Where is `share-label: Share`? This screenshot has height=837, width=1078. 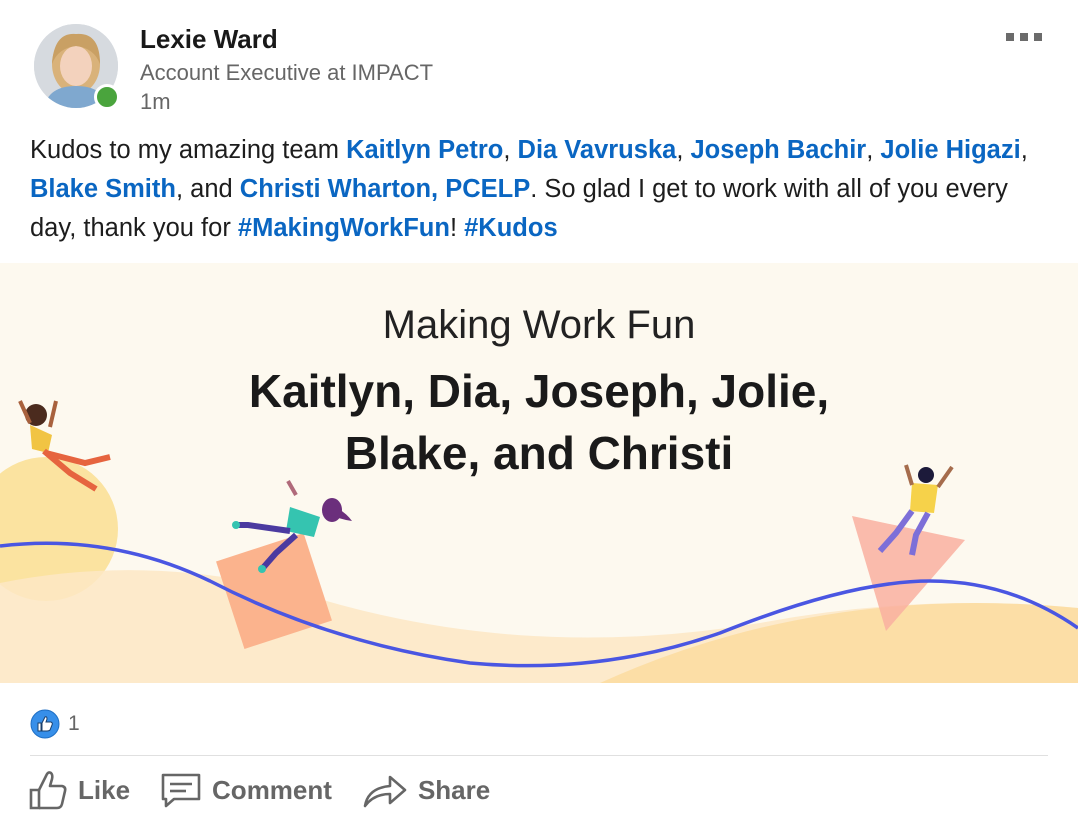 share-label: Share is located at coordinates (454, 789).